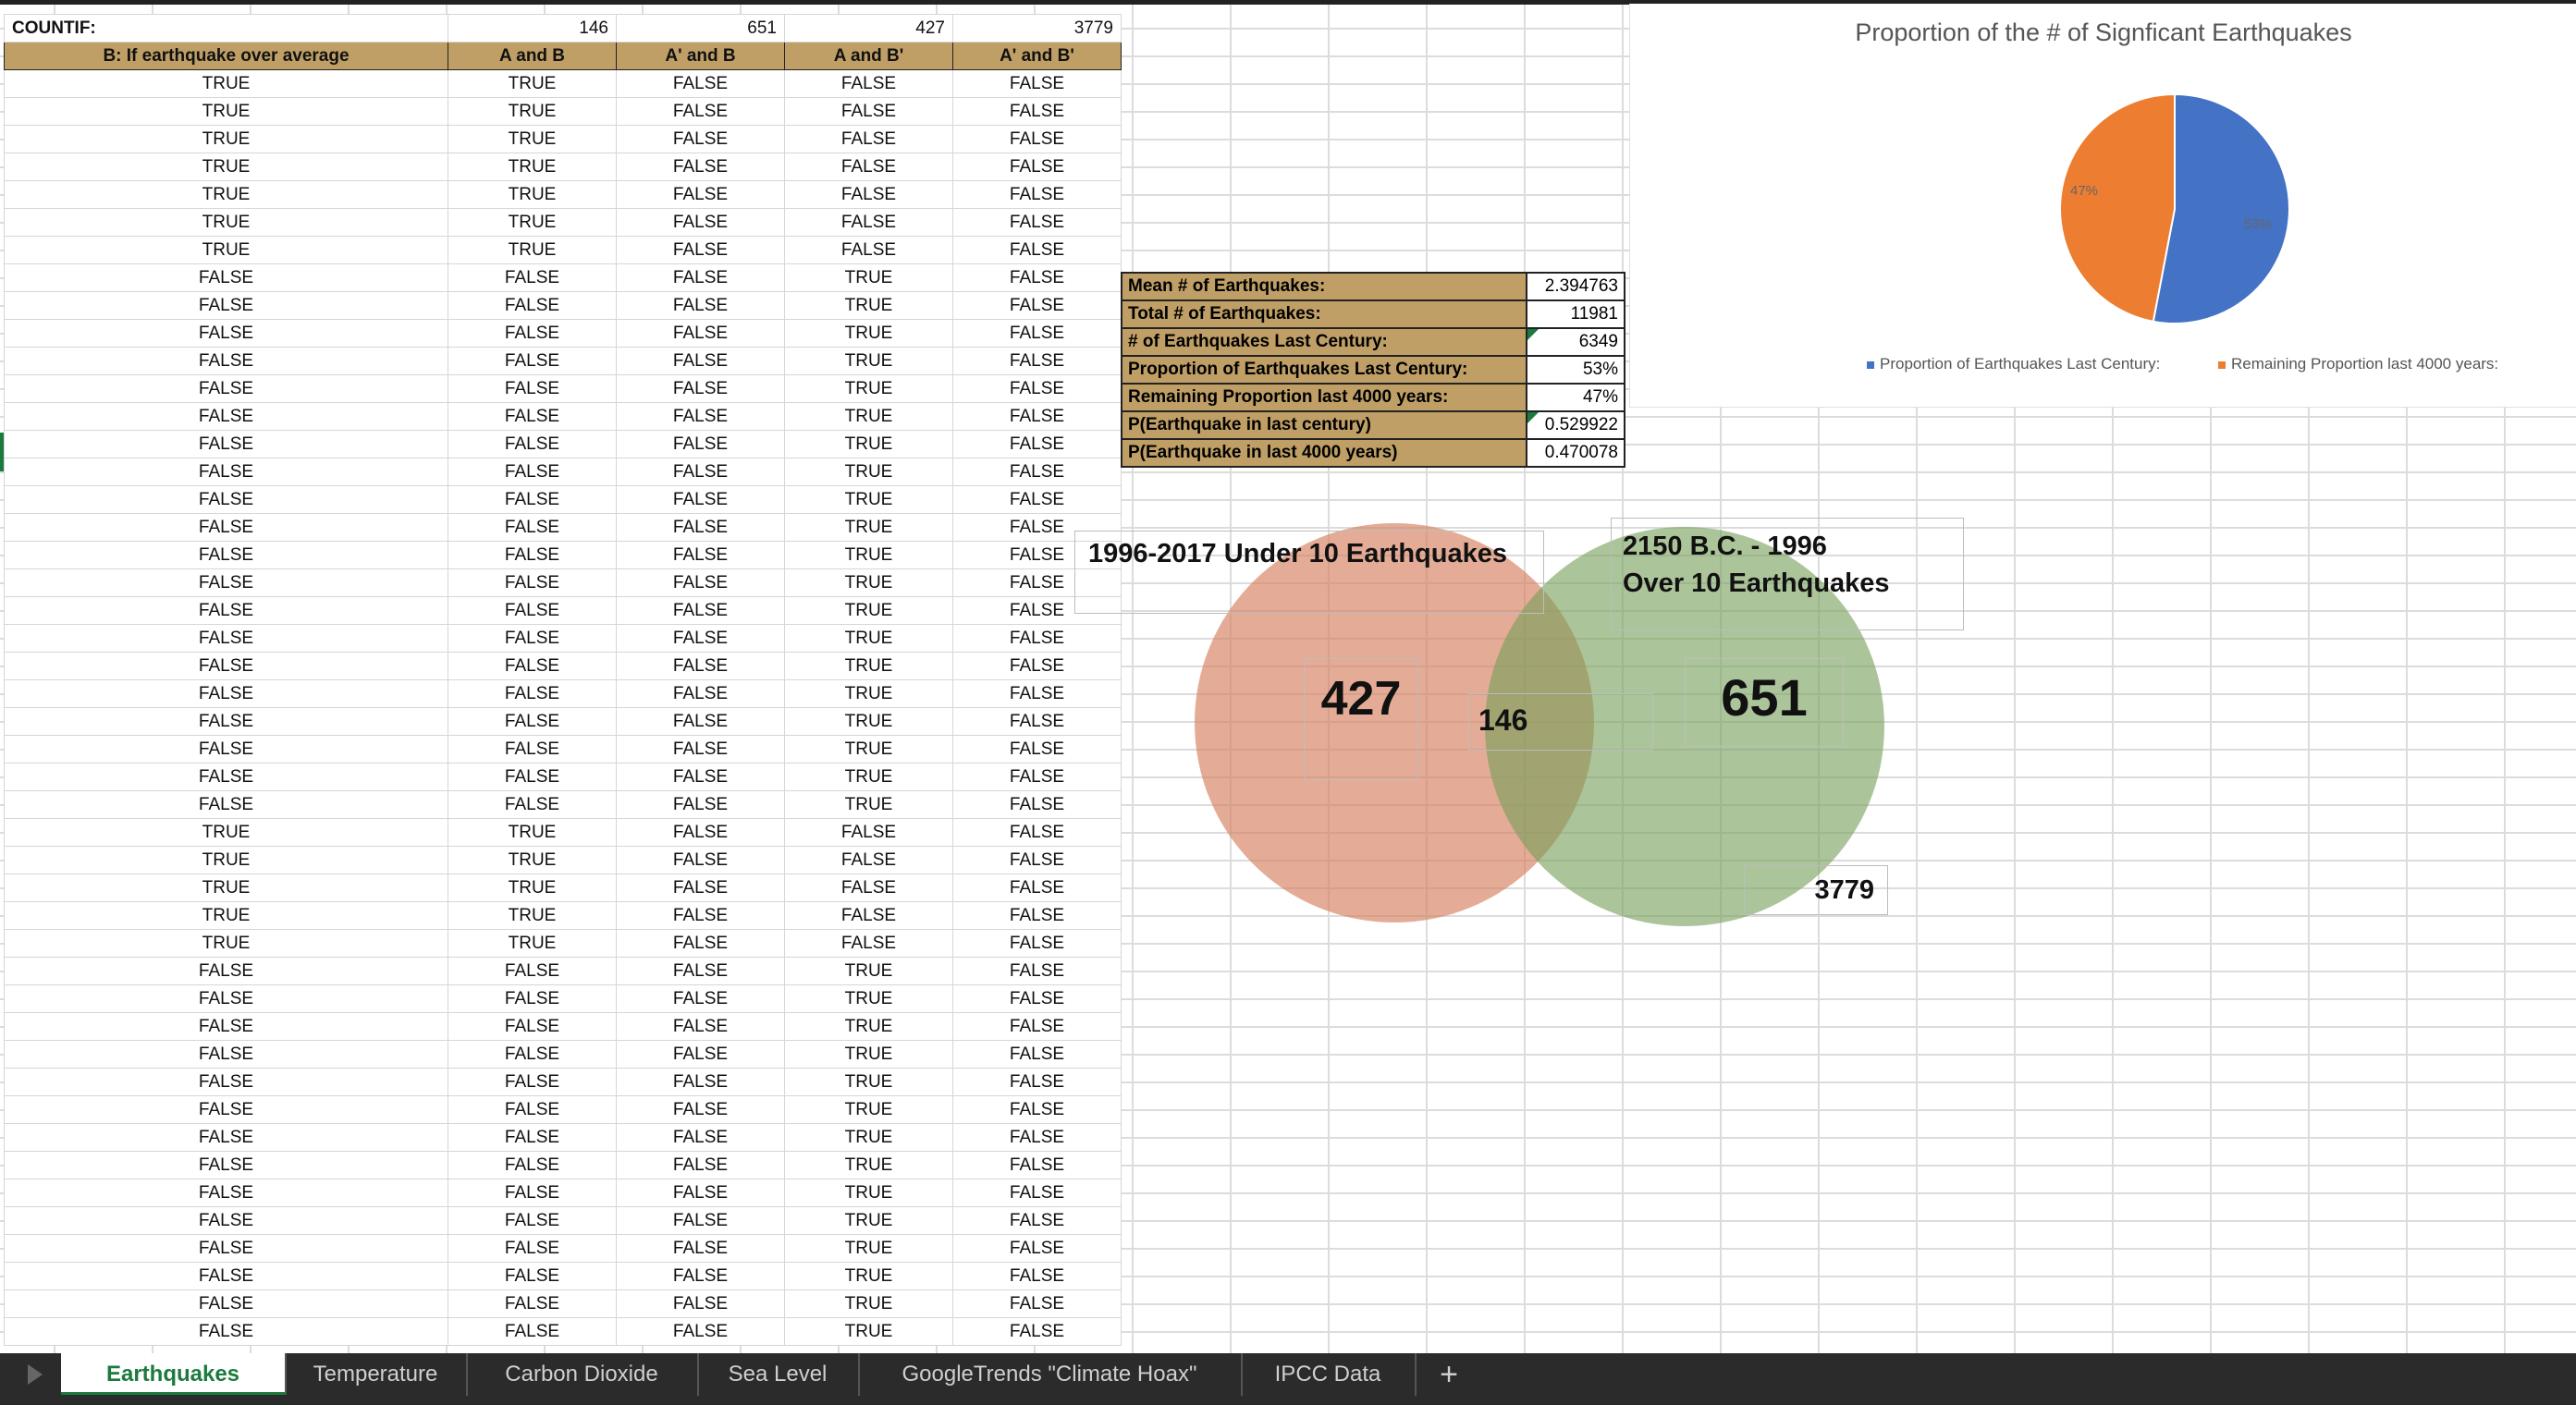 Image resolution: width=2576 pixels, height=1405 pixels. Describe the element at coordinates (1764, 702) in the screenshot. I see `venn-count-right-only: 651` at that location.